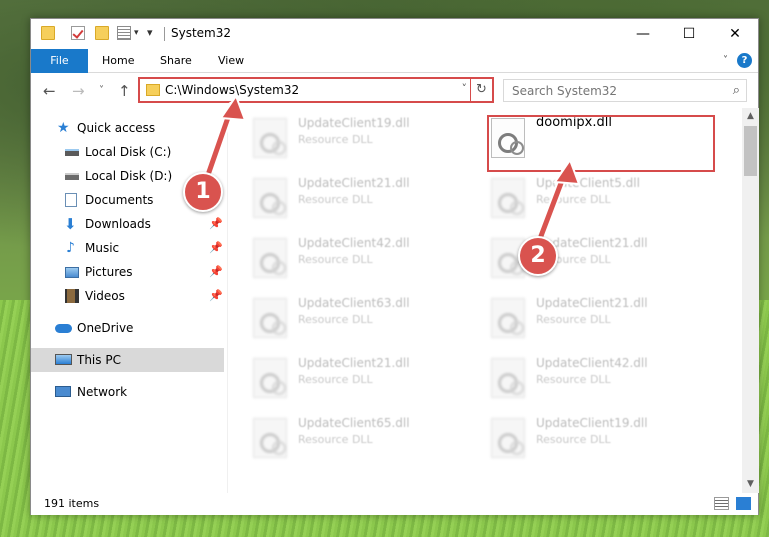 This screenshot has width=769, height=537. Describe the element at coordinates (232, 90) in the screenshot. I see `address-path: C:\Windows\System32` at that location.